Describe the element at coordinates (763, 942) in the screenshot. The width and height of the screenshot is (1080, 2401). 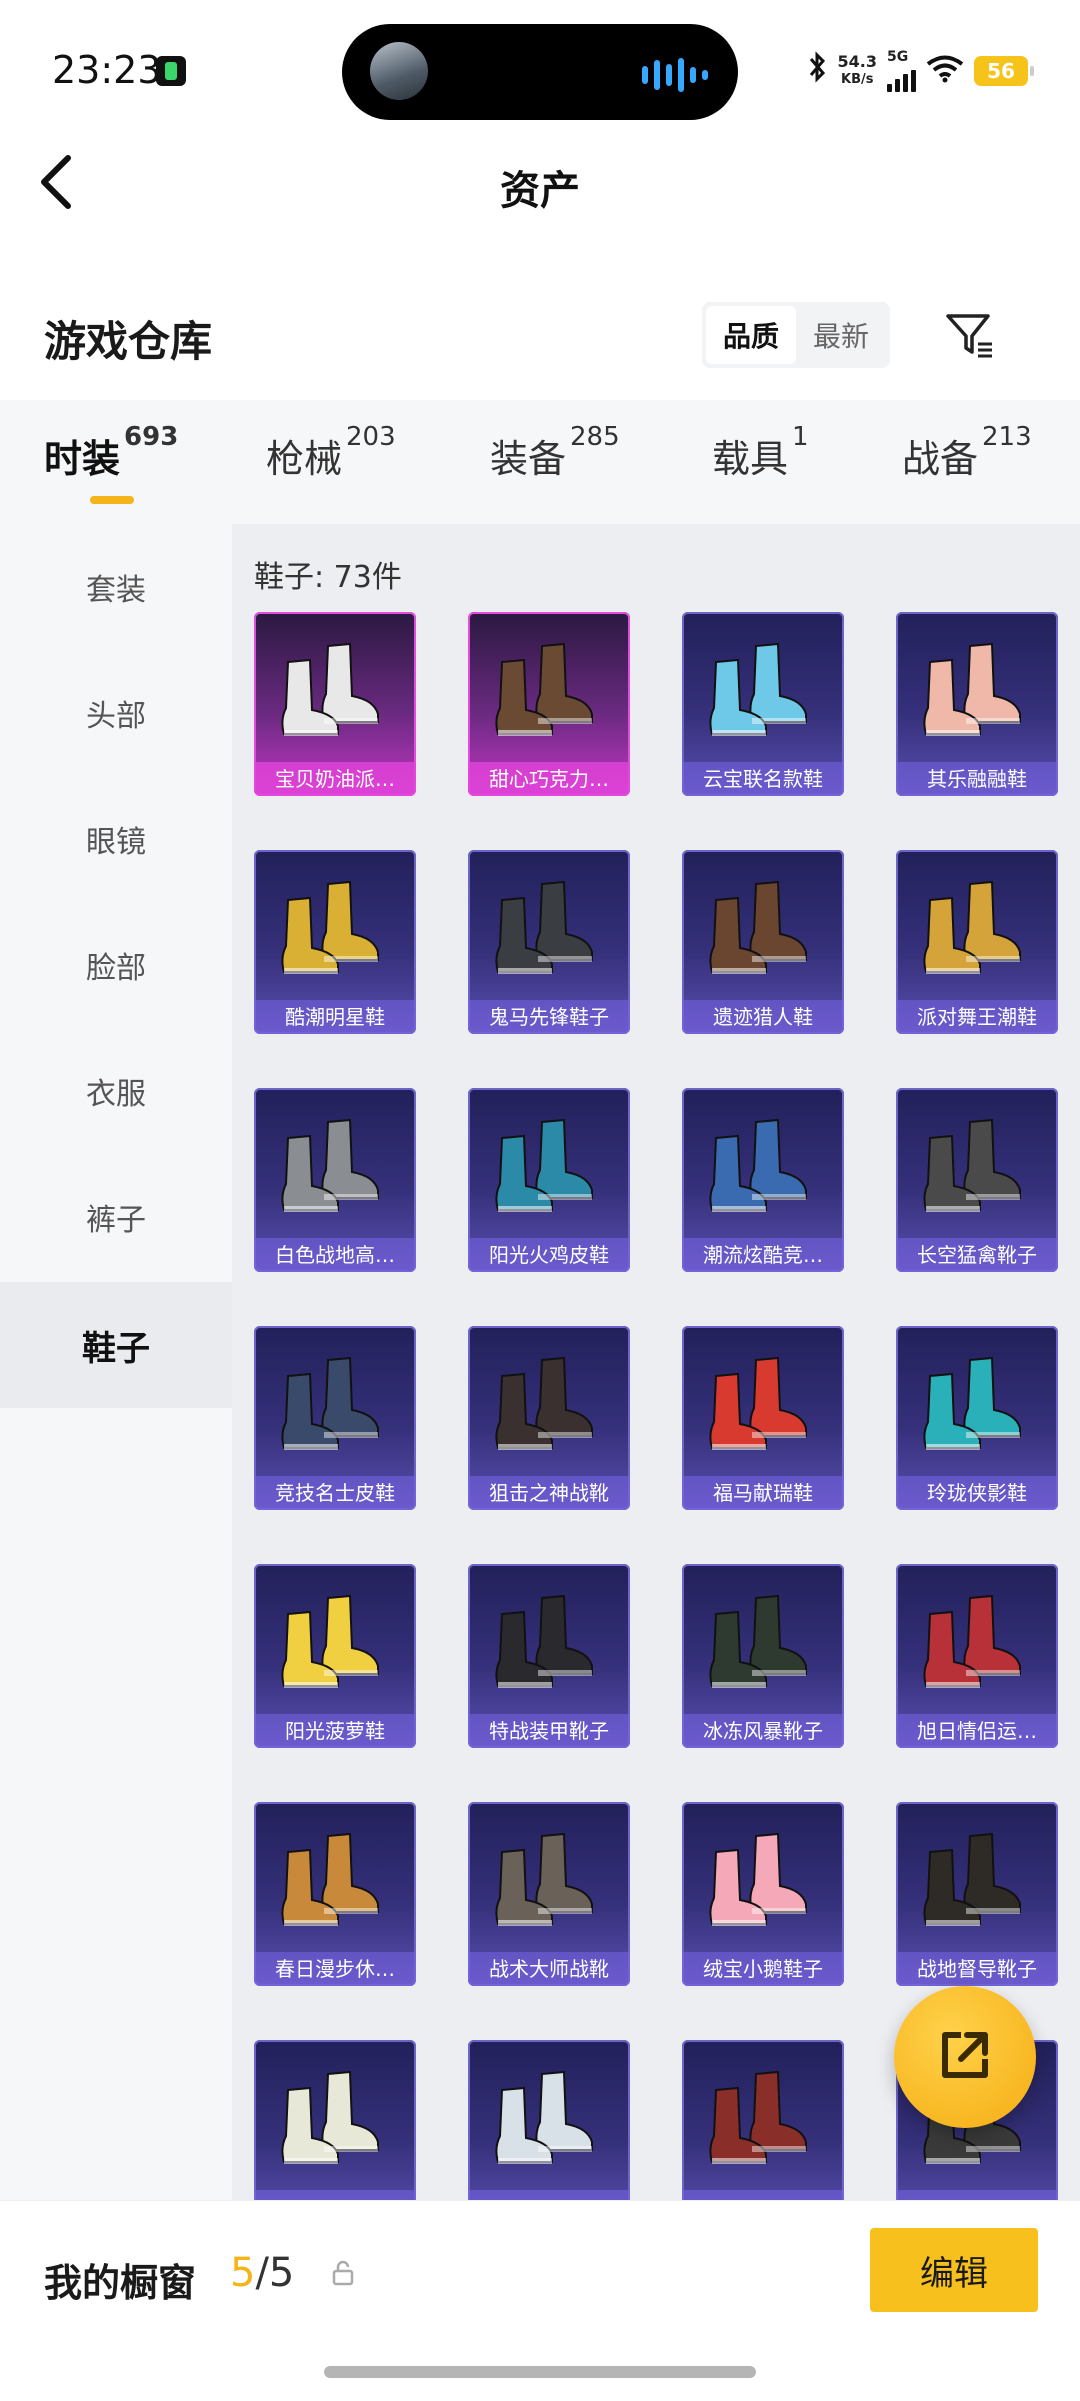
I see `item-card: 遗迹猎人鞋` at that location.